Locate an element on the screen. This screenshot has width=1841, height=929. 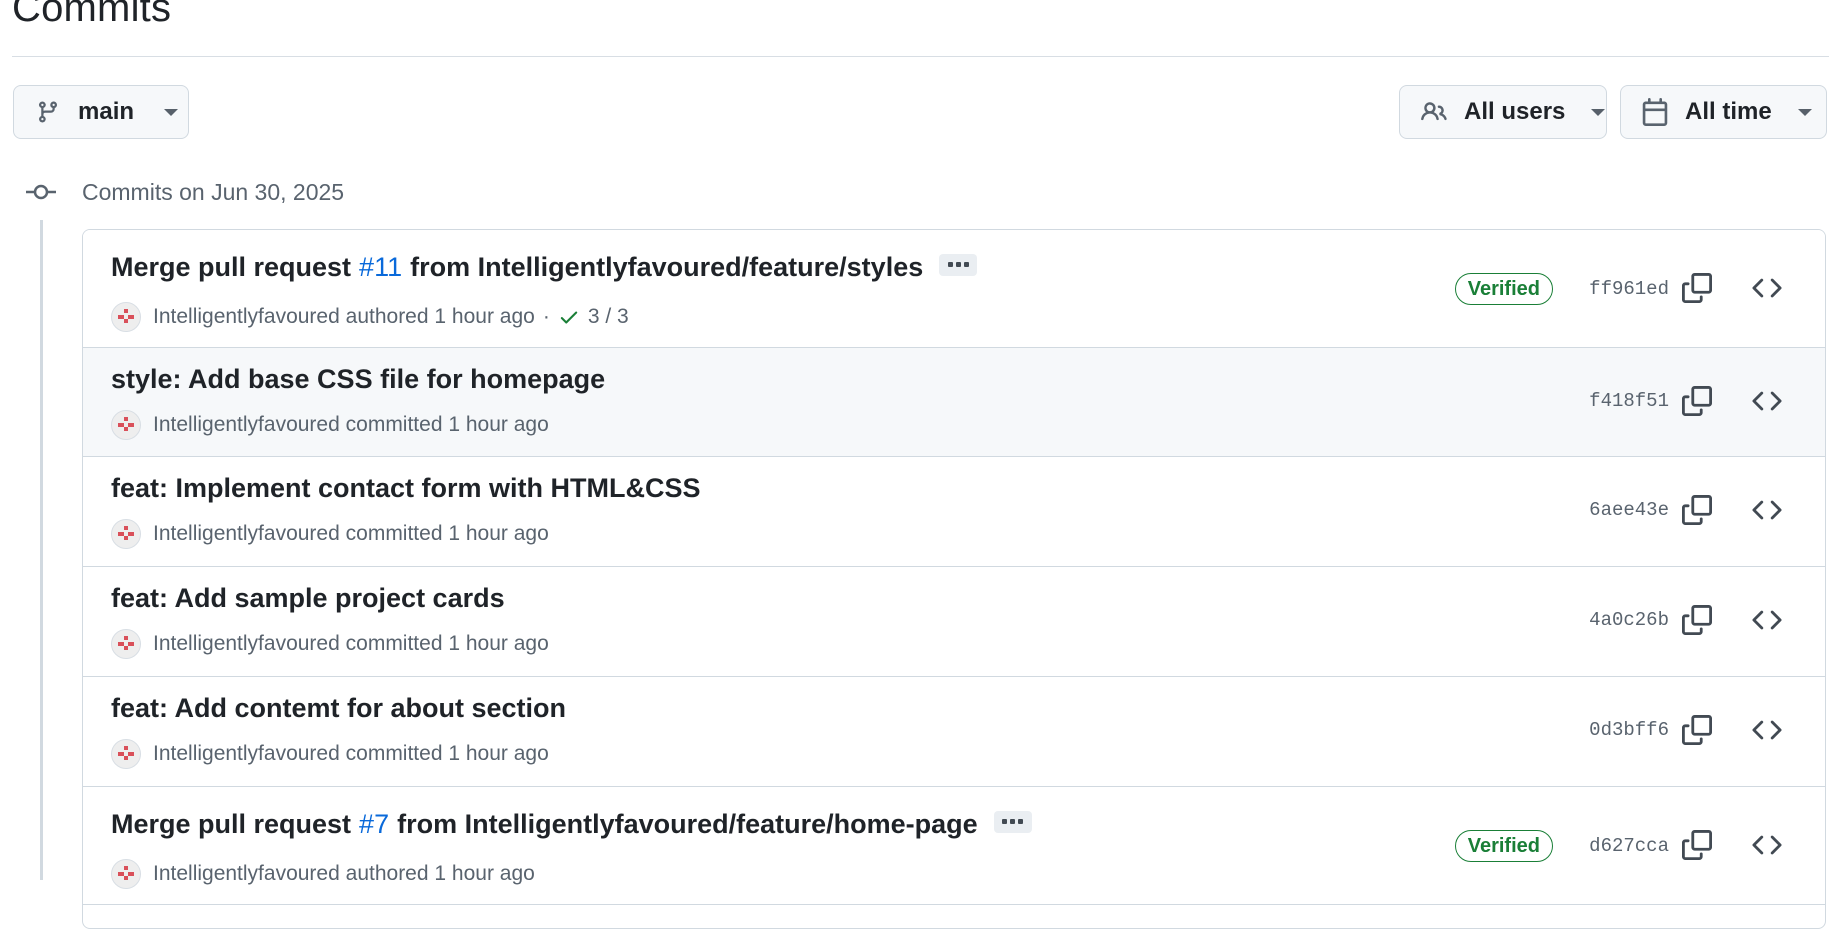
git-branch-icon is located at coordinates (48, 112).